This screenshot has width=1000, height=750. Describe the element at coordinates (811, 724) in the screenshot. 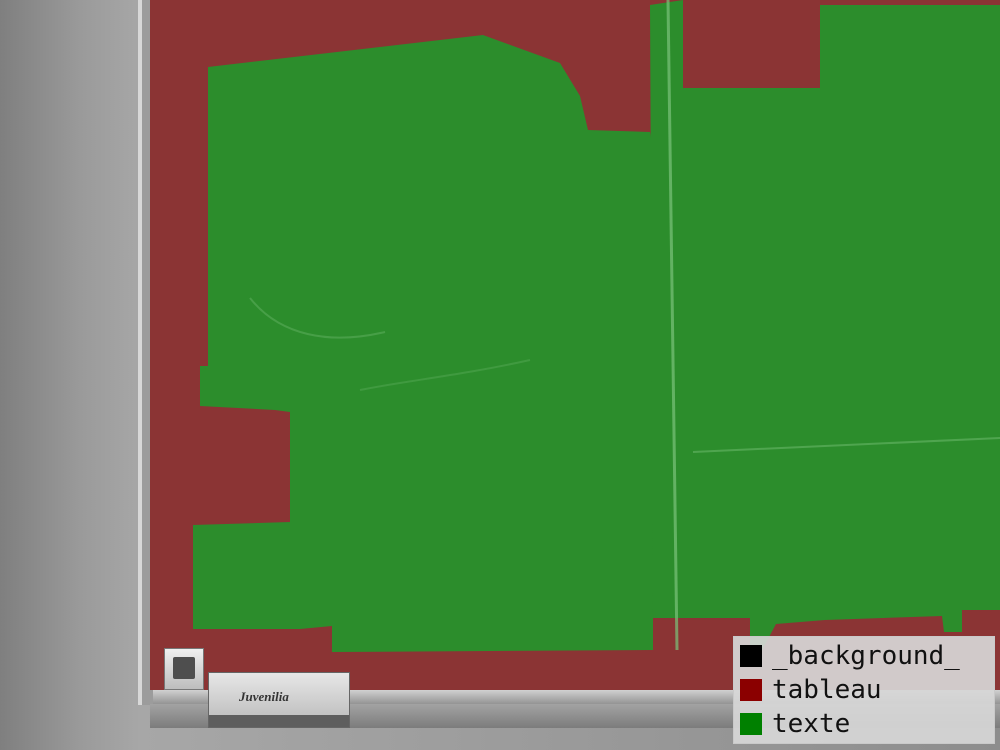

I see `legend-label-texte: texte` at that location.